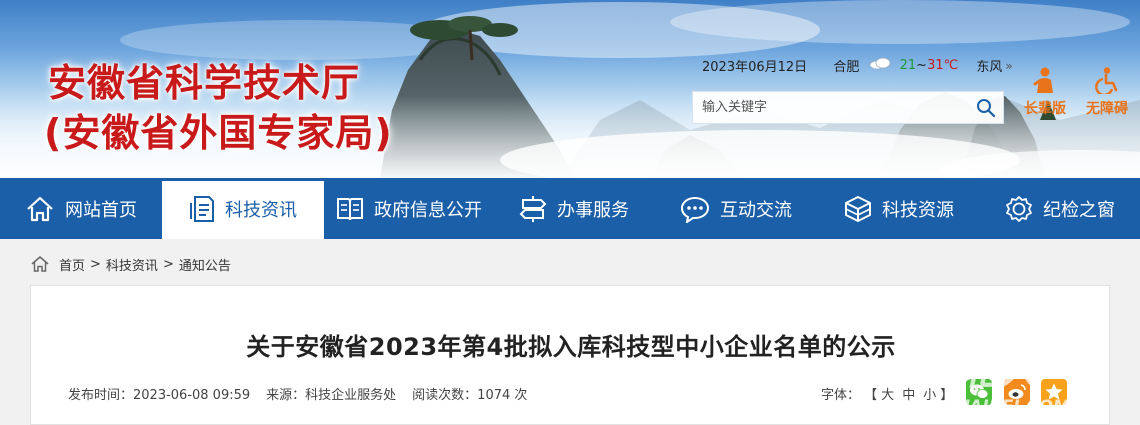 The image size is (1140, 425). What do you see at coordinates (871, 395) in the screenshot?
I see `font-bracket-open: 【` at bounding box center [871, 395].